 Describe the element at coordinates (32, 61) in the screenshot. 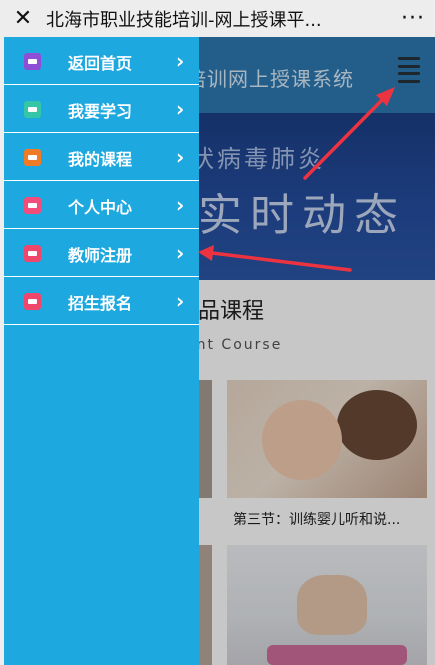

I see `home-icon` at that location.